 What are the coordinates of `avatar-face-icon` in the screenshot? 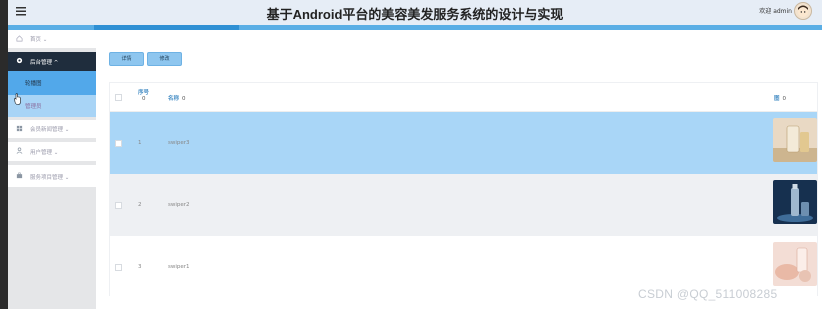 It's located at (803, 11).